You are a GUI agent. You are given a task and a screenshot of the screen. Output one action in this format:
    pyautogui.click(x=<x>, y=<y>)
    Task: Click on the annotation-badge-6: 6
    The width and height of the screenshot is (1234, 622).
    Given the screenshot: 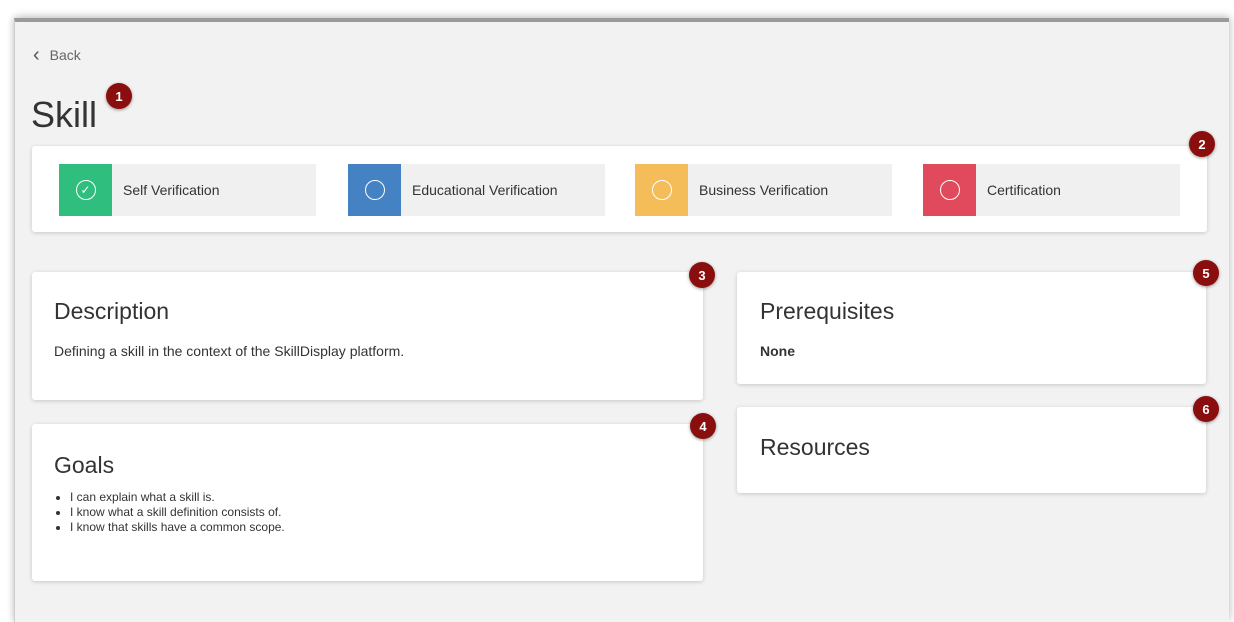 What is the action you would take?
    pyautogui.click(x=1206, y=409)
    